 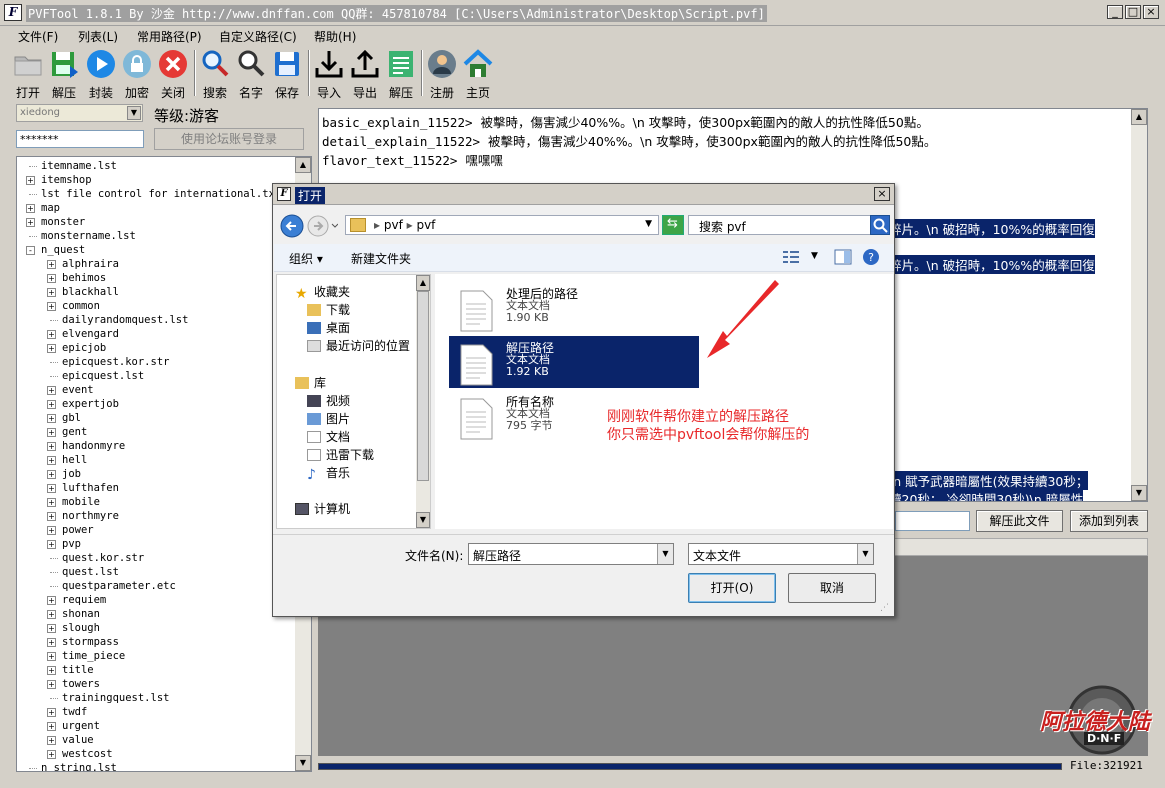 What do you see at coordinates (882, 194) in the screenshot?
I see `dialog-close-button: ×` at bounding box center [882, 194].